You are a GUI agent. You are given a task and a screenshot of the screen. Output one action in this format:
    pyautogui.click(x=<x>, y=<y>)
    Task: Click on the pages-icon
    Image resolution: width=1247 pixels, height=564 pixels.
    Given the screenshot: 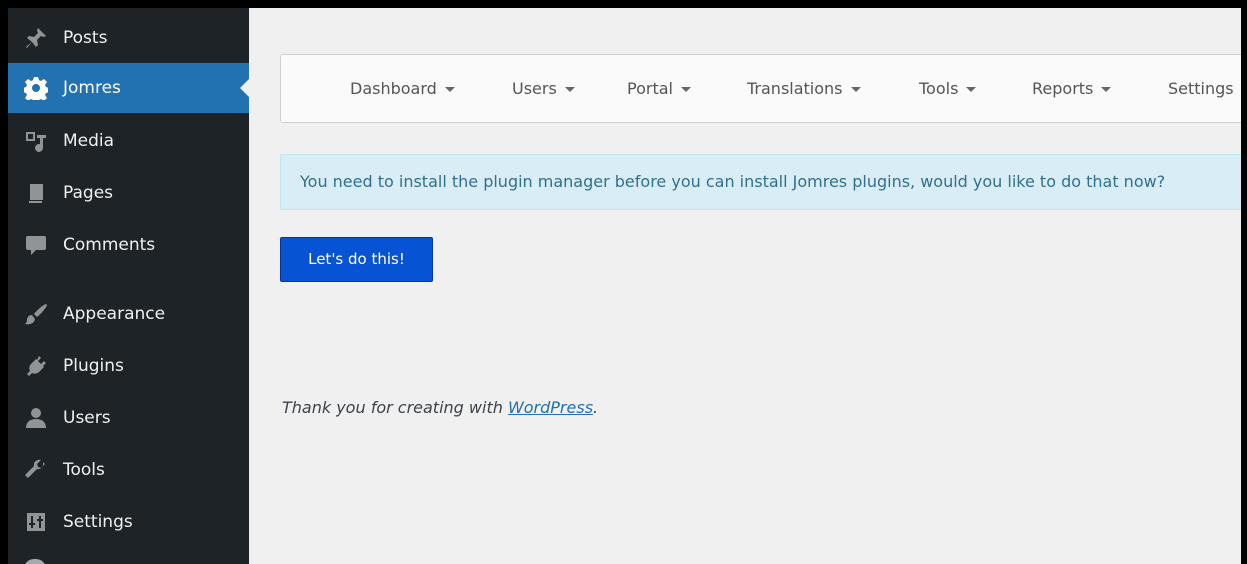 What is the action you would take?
    pyautogui.click(x=36, y=193)
    